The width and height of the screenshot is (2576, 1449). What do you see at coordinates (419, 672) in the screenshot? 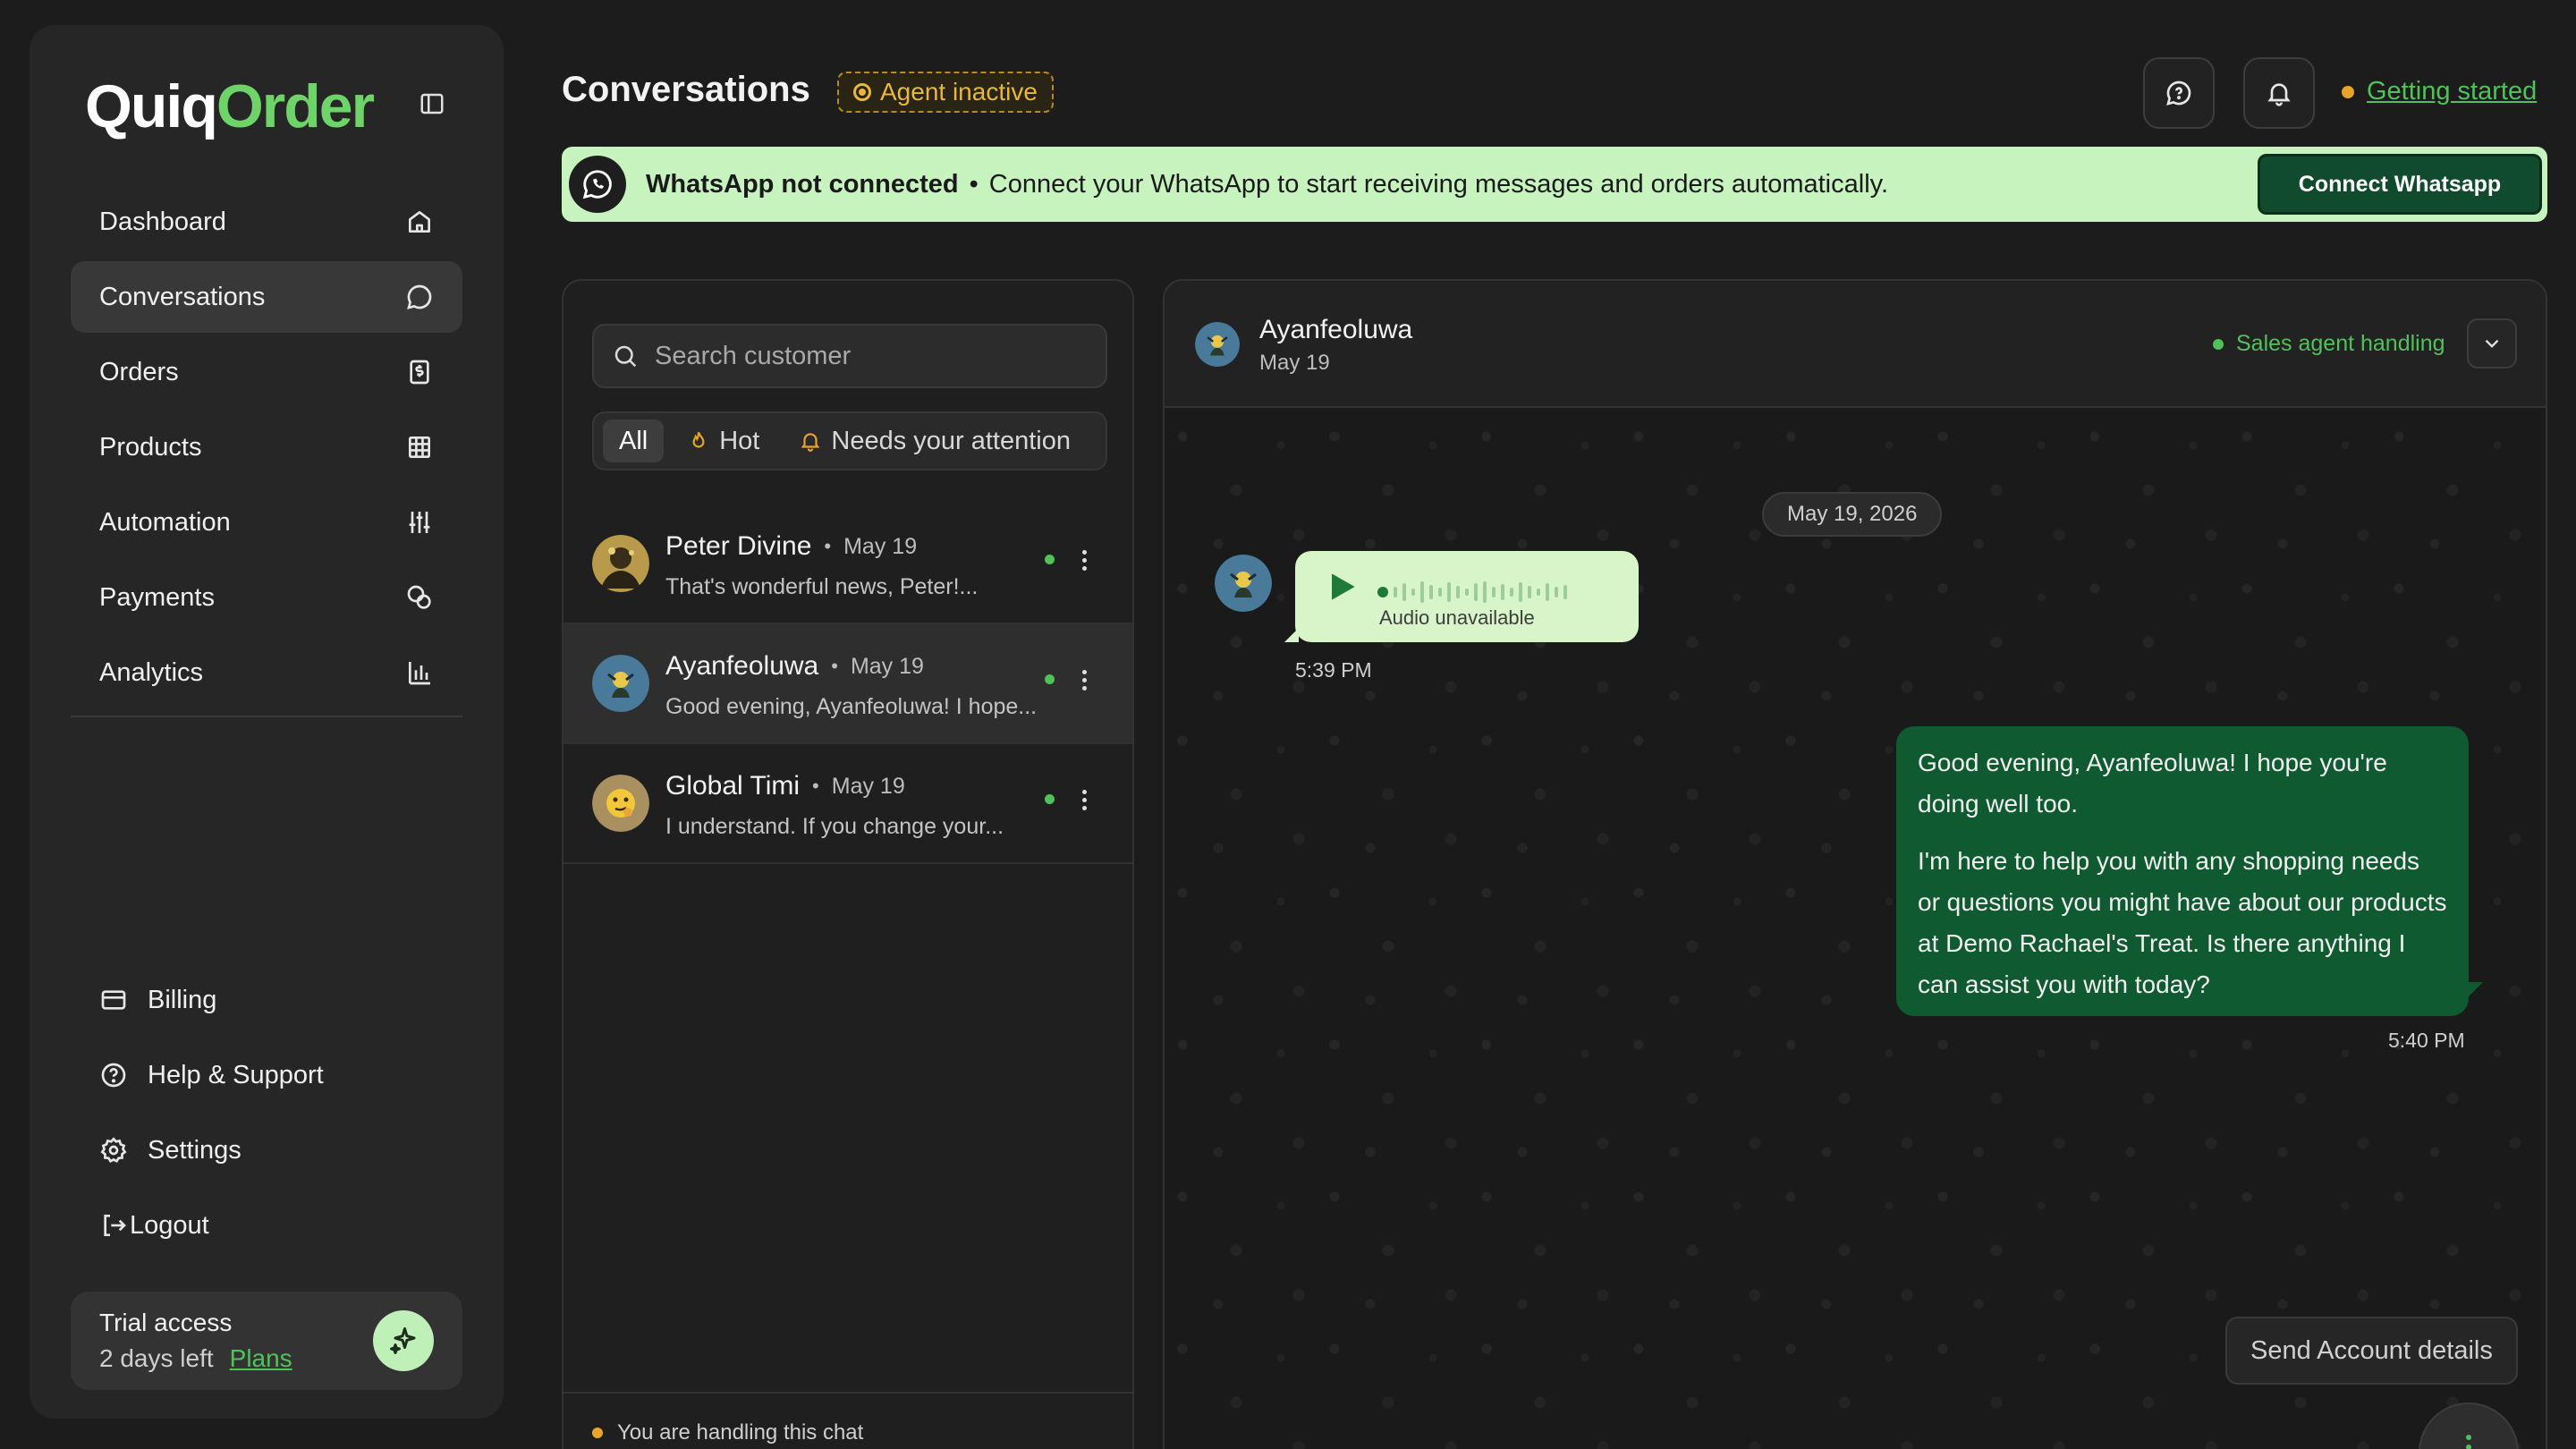
I see `bar-chart-icon` at bounding box center [419, 672].